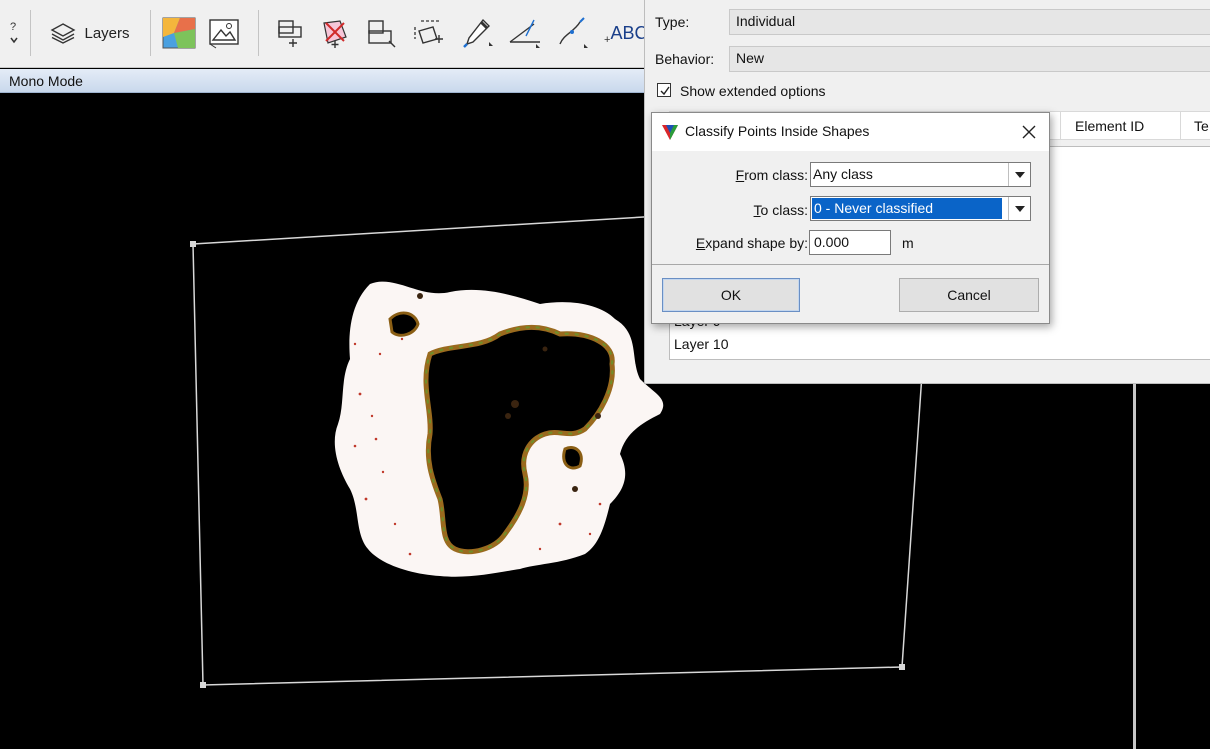 The width and height of the screenshot is (1210, 749). What do you see at coordinates (63, 33) in the screenshot?
I see `layers-icon` at bounding box center [63, 33].